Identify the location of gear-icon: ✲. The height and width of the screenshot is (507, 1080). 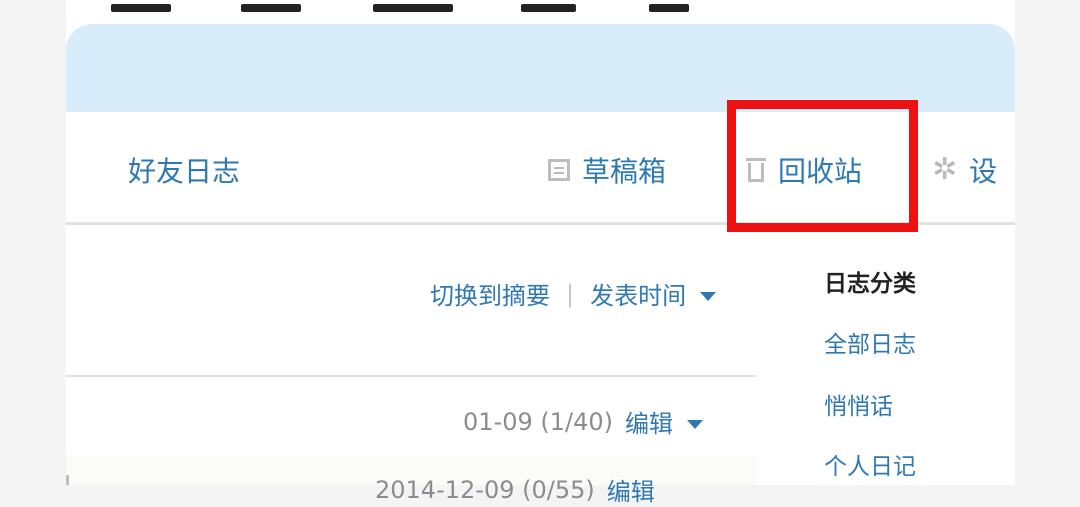
(945, 169).